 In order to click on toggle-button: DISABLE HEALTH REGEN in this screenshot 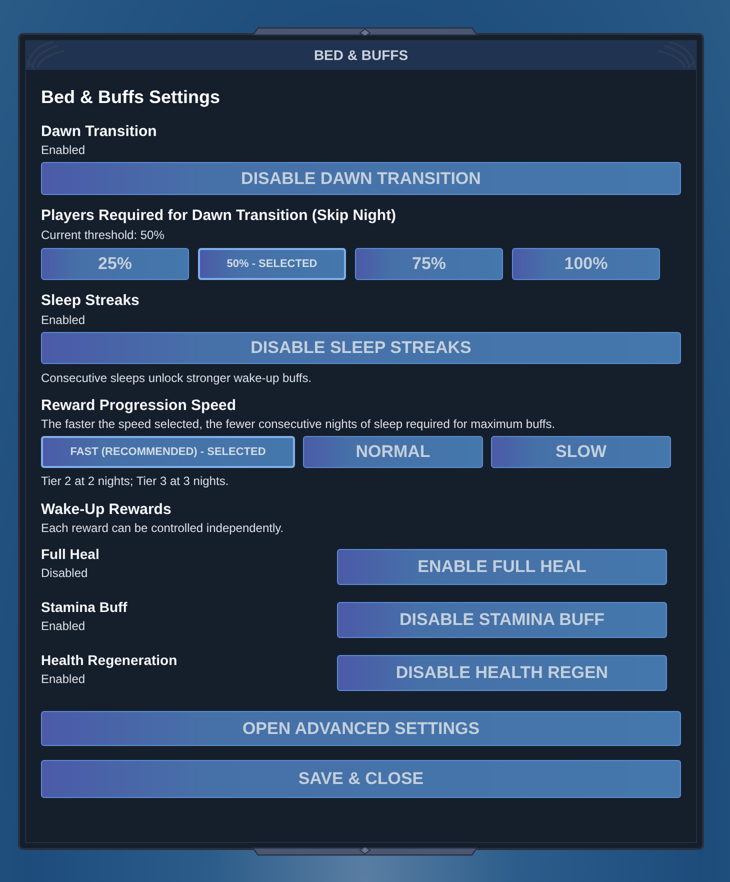, I will do `click(502, 673)`.